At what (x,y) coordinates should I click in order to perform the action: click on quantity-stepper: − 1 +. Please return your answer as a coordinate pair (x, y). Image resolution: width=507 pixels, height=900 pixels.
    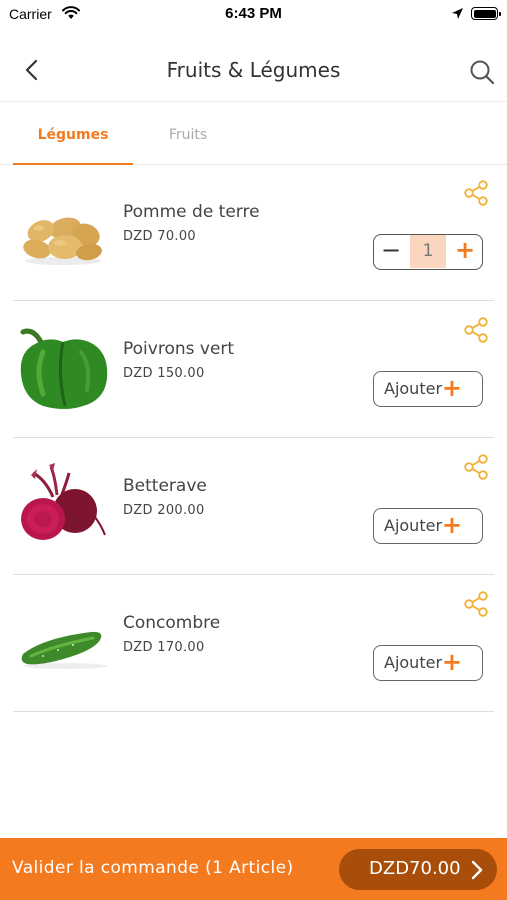
    Looking at the image, I should click on (428, 252).